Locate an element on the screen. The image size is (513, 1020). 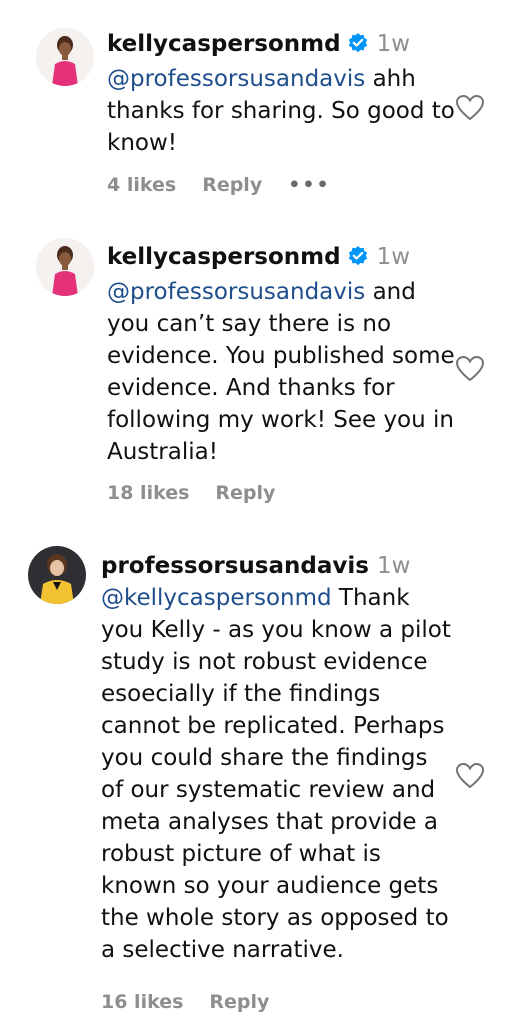
comment-text-line: know! is located at coordinates (142, 143).